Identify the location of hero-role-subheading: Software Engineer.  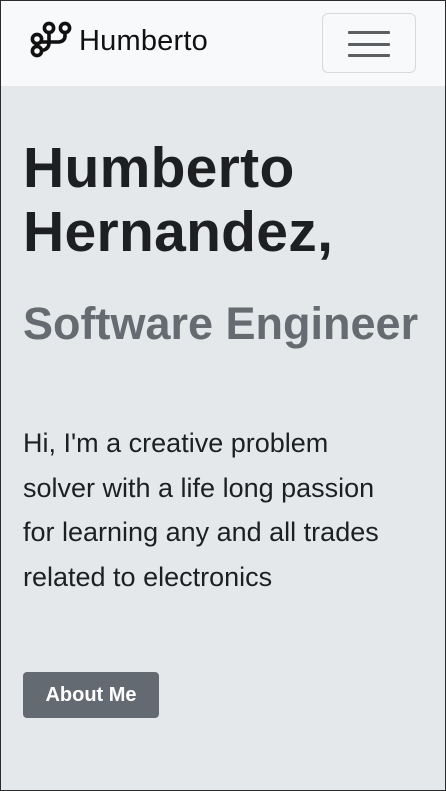
(221, 323).